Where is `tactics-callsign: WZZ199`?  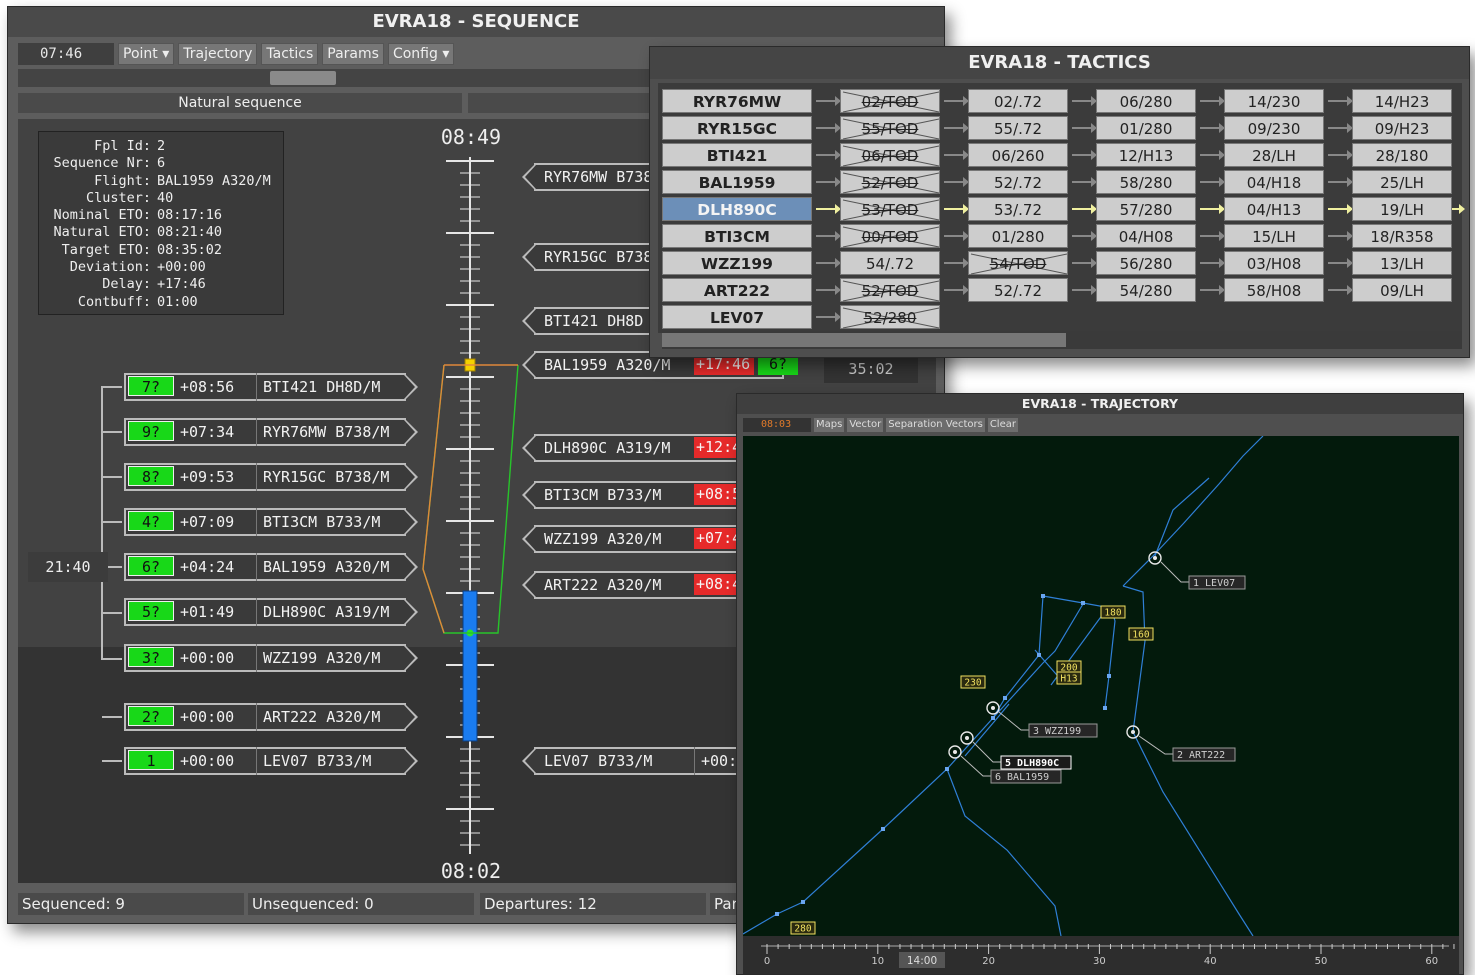 tactics-callsign: WZZ199 is located at coordinates (737, 263).